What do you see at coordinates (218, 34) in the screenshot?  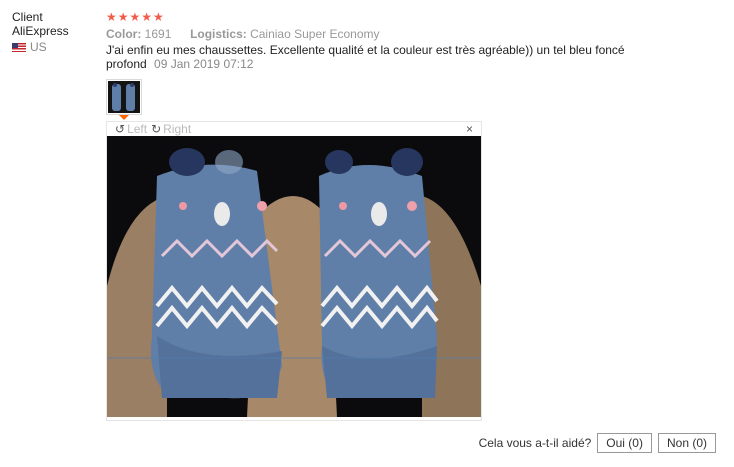 I see `logistics-label: Logistics:` at bounding box center [218, 34].